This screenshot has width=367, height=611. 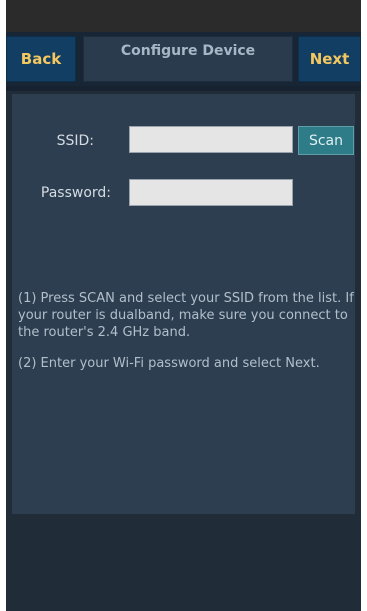 I want to click on header-bar: Back Configure Device Next, so click(x=183, y=59).